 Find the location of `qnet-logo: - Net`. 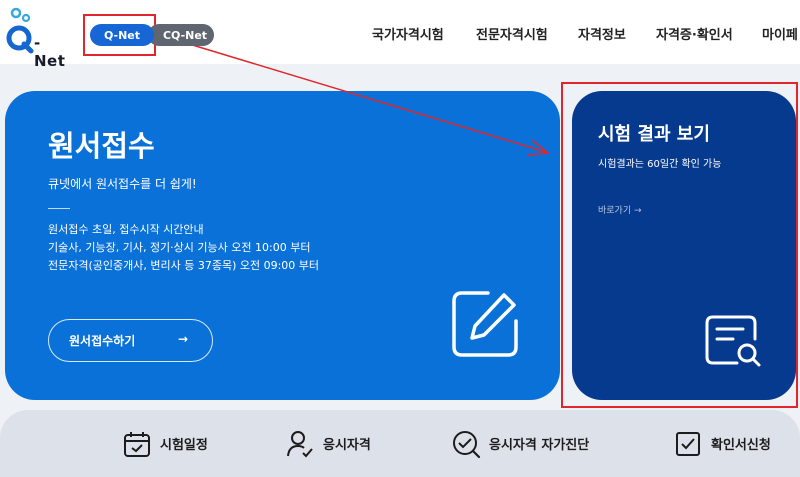

qnet-logo: - Net is located at coordinates (38, 38).